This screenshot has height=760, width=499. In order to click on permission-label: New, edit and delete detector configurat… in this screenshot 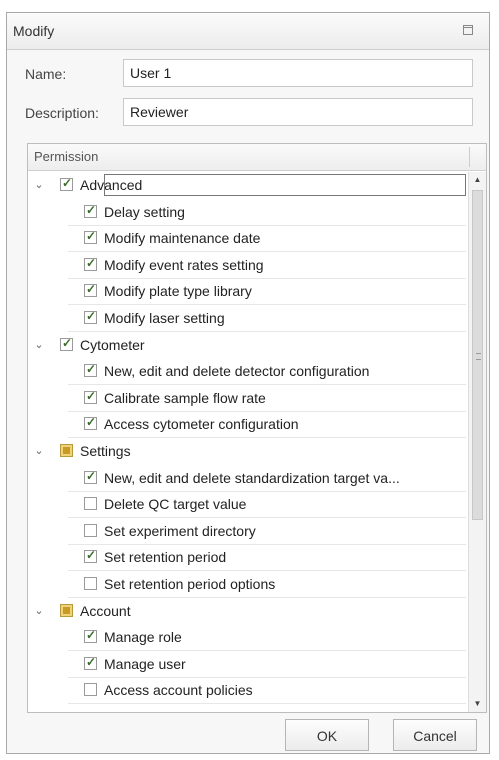, I will do `click(237, 371)`.